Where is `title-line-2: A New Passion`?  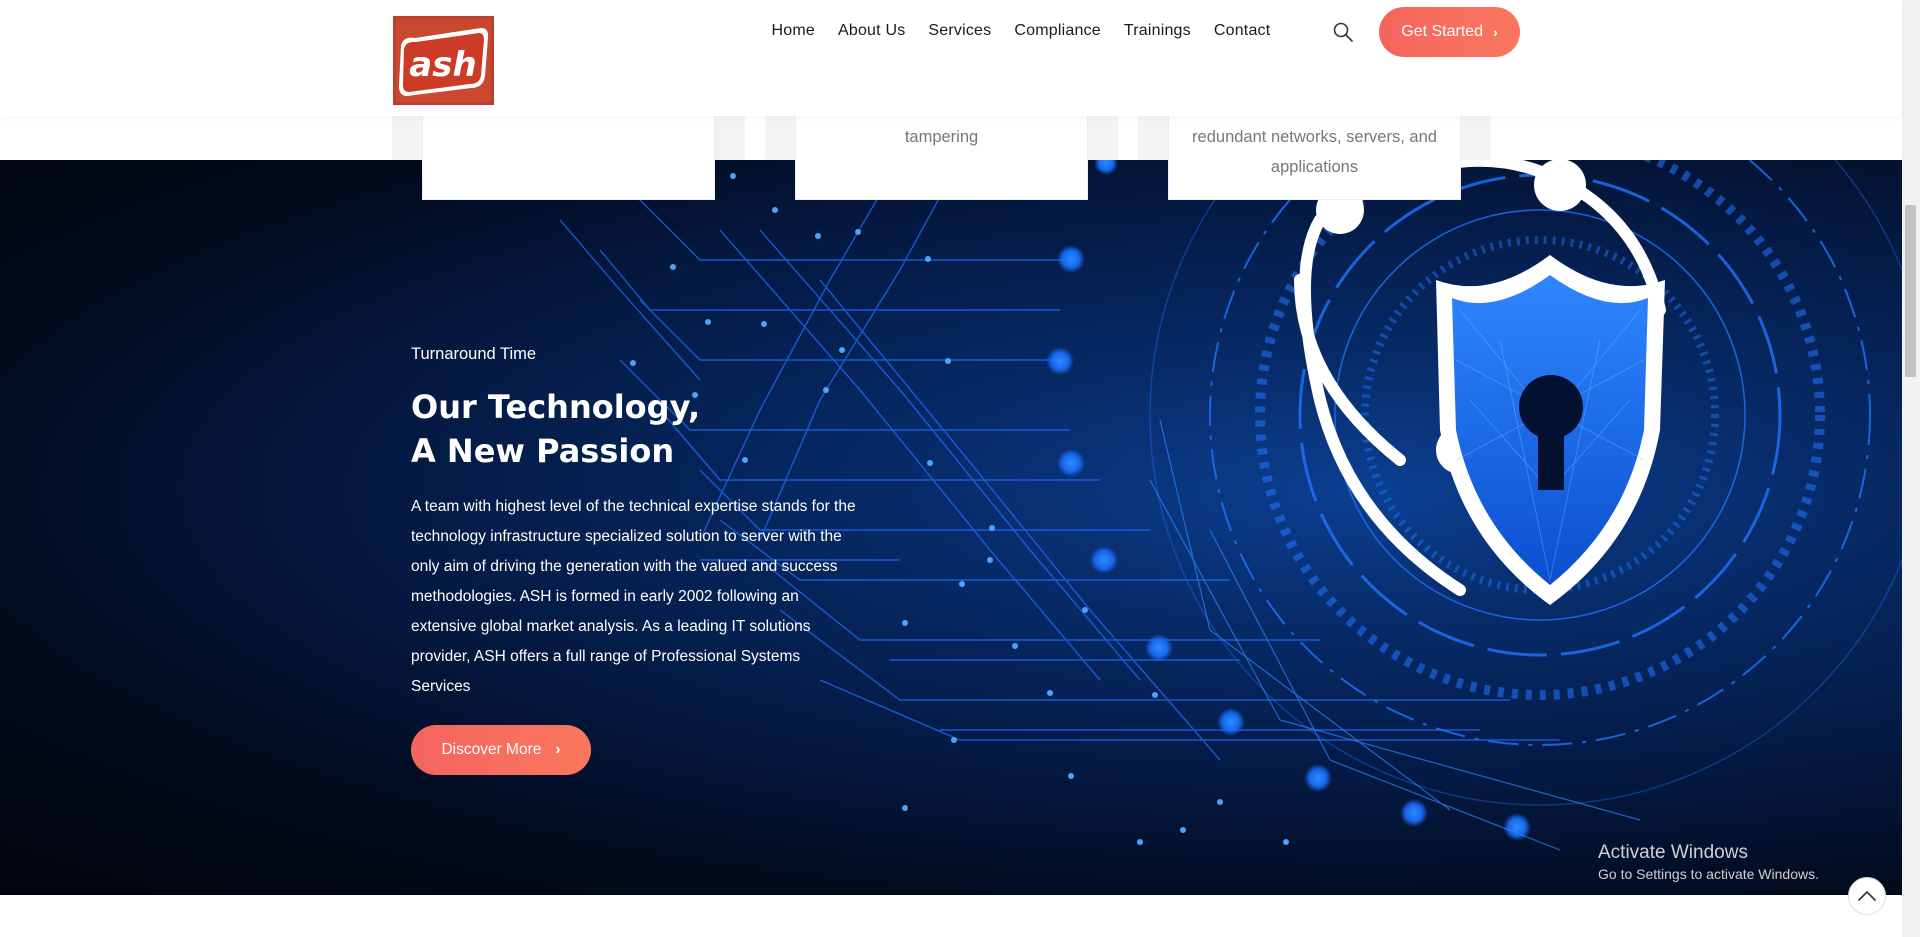 title-line-2: A New Passion is located at coordinates (543, 451).